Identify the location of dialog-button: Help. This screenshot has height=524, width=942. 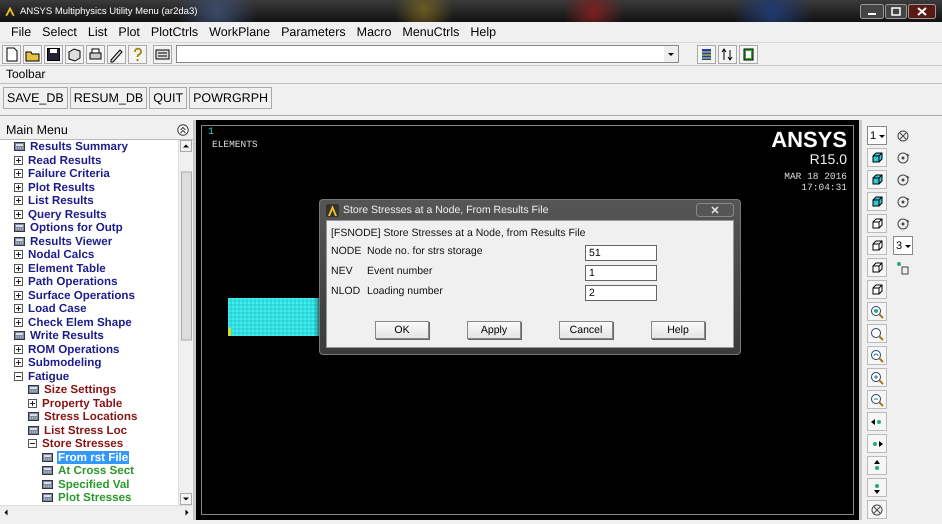
(678, 330).